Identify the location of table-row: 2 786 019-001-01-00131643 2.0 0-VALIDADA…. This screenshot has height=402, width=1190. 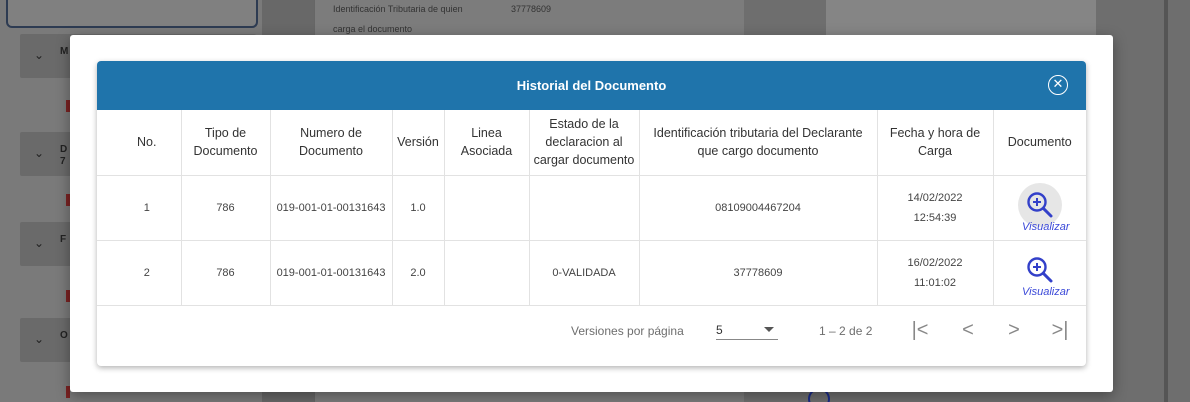
(591, 273).